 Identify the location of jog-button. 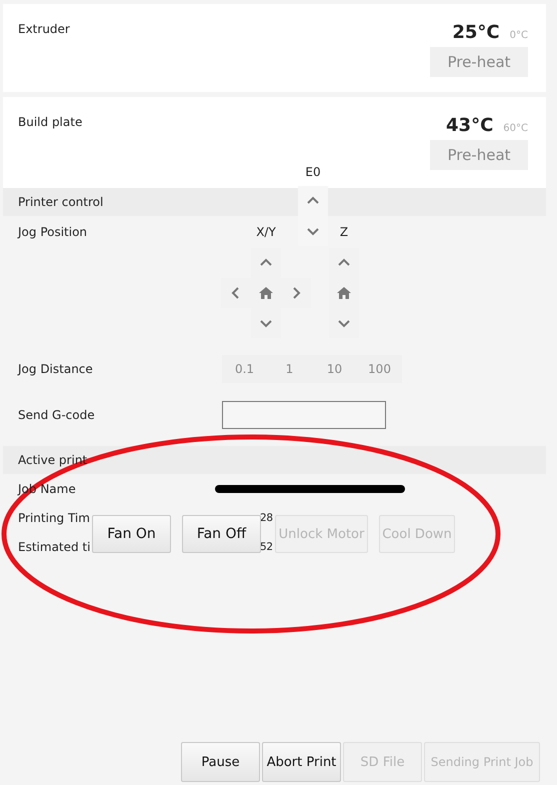
(313, 201).